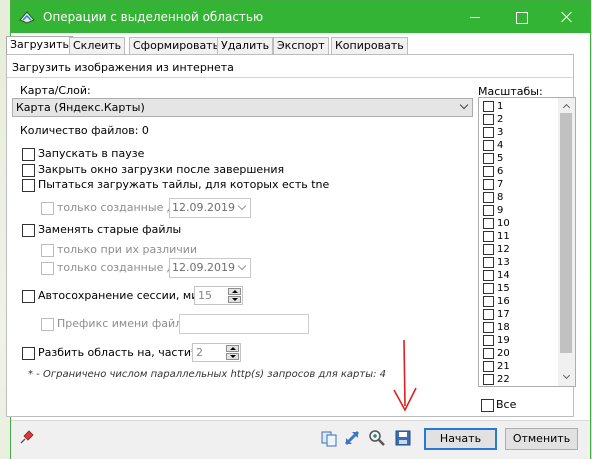 This screenshot has height=459, width=592. I want to click on scale-label: 1, so click(500, 106).